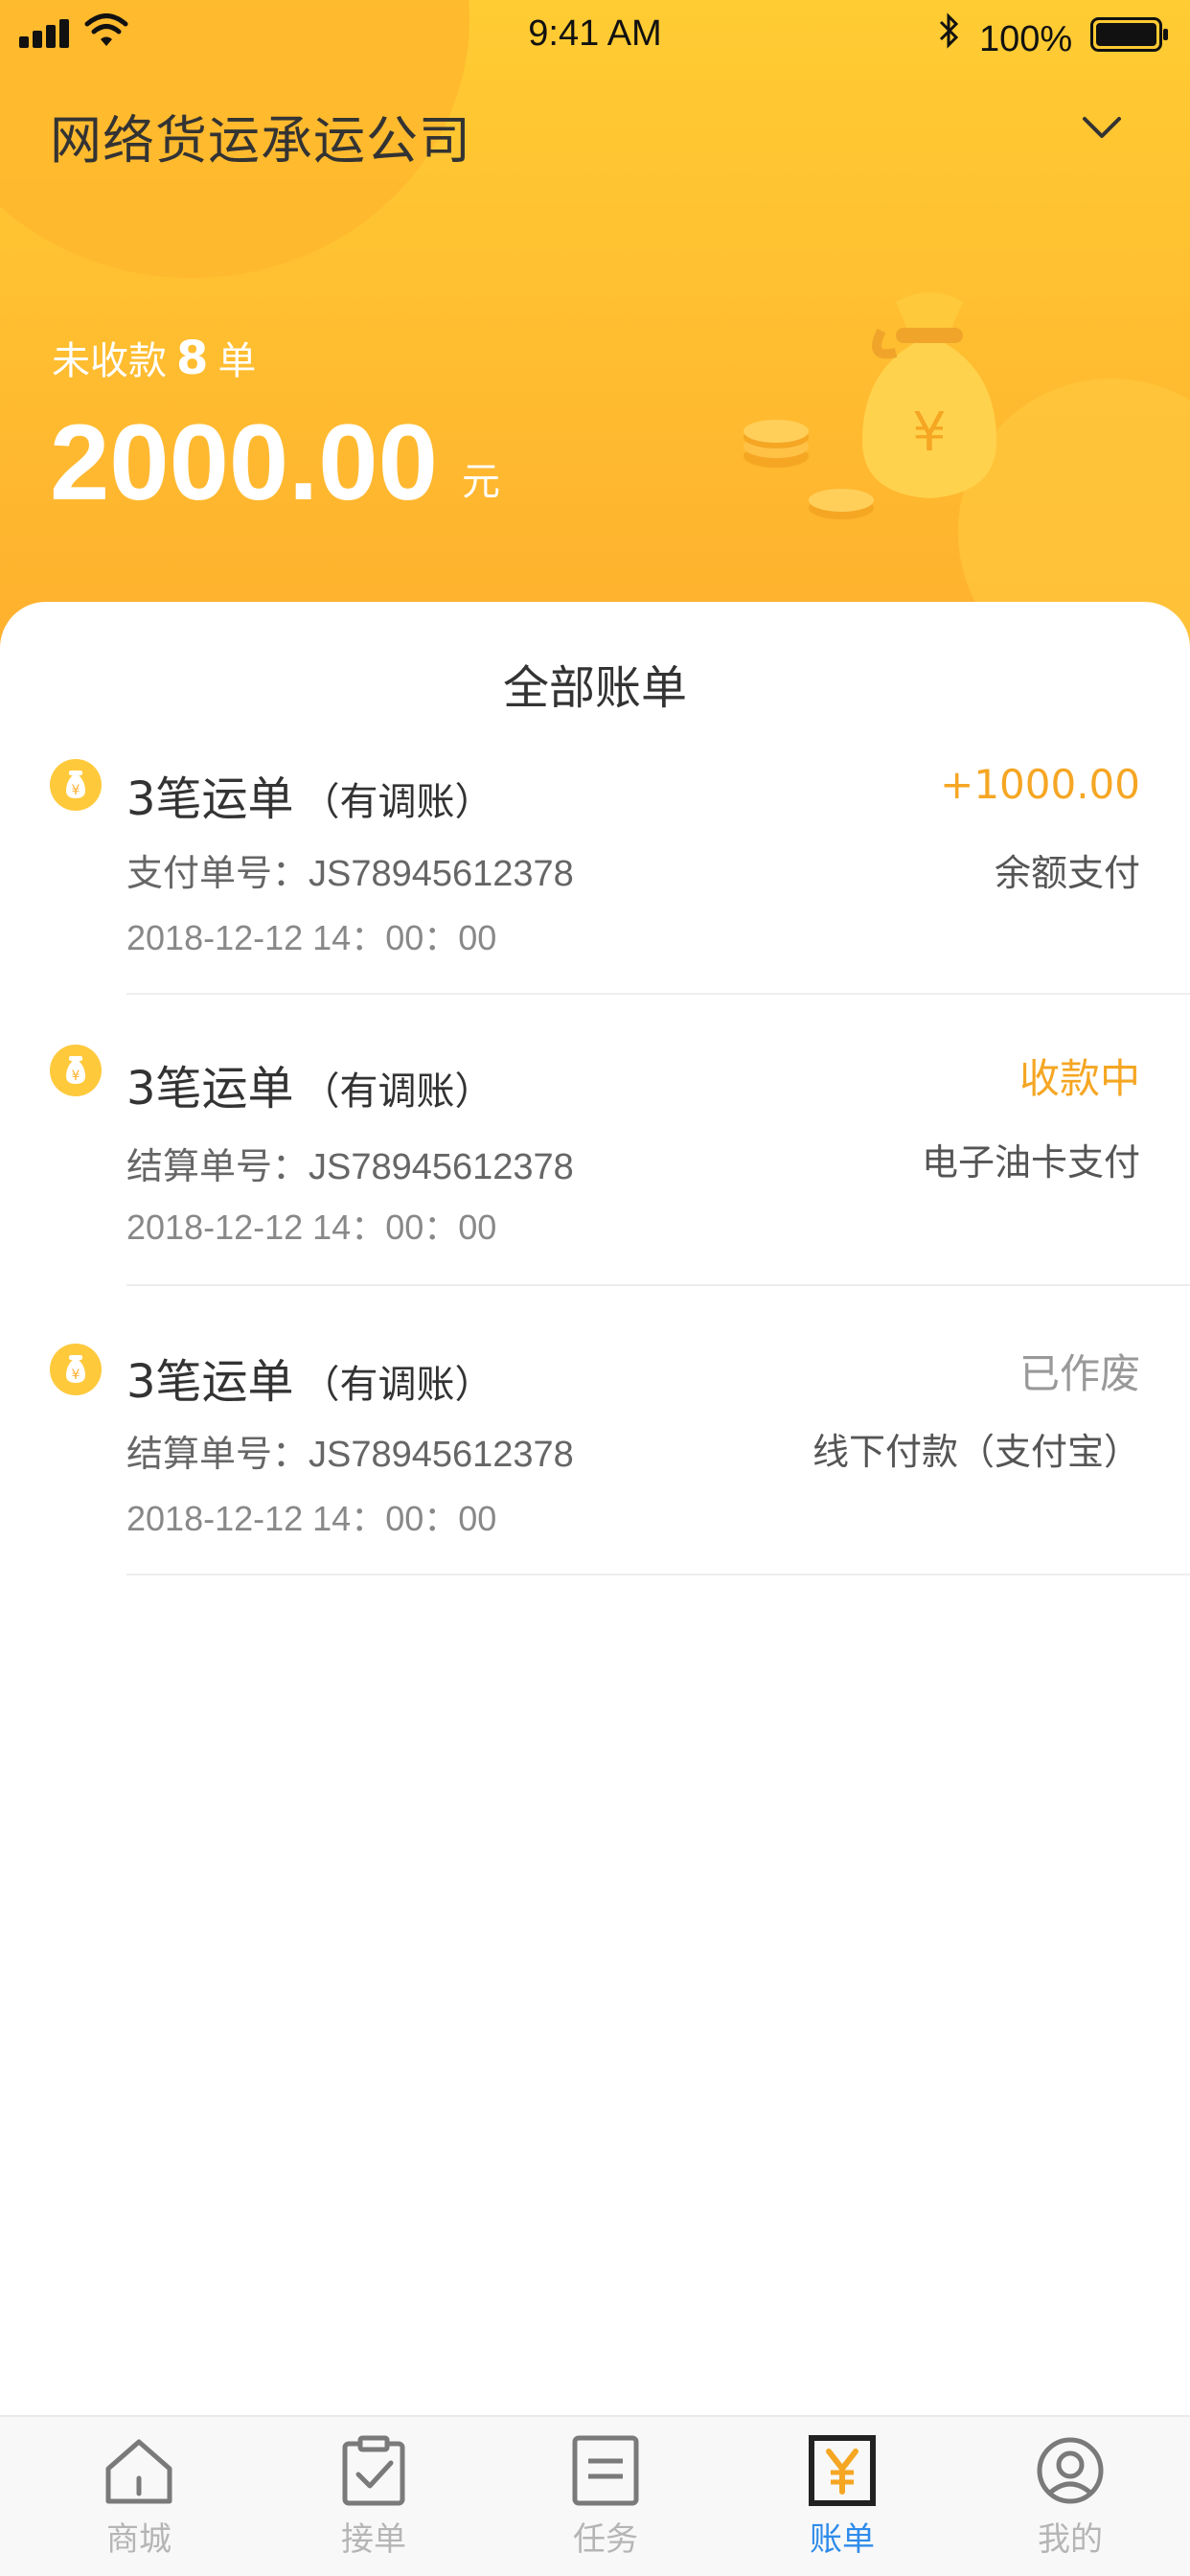  Describe the element at coordinates (870, 405) in the screenshot. I see `money-bag-illustration: ¥` at that location.